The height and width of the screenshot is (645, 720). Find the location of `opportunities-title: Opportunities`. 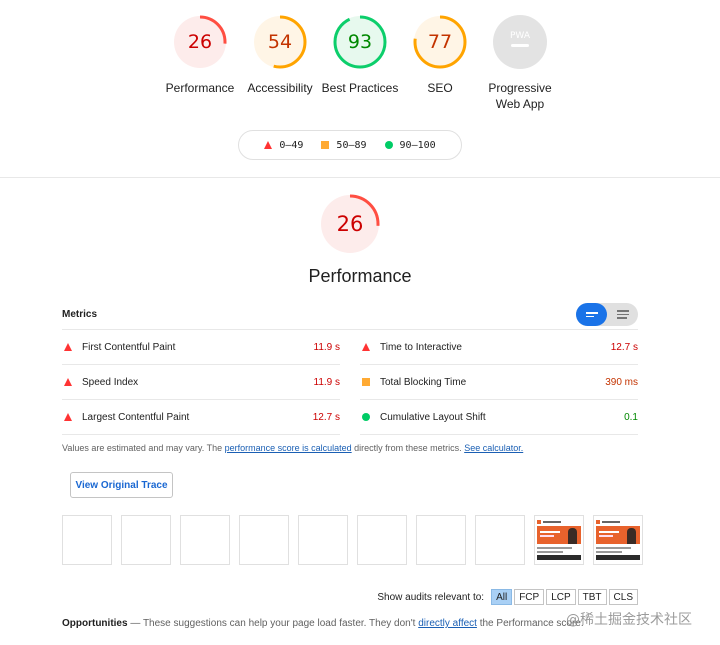

opportunities-title: Opportunities is located at coordinates (95, 623).